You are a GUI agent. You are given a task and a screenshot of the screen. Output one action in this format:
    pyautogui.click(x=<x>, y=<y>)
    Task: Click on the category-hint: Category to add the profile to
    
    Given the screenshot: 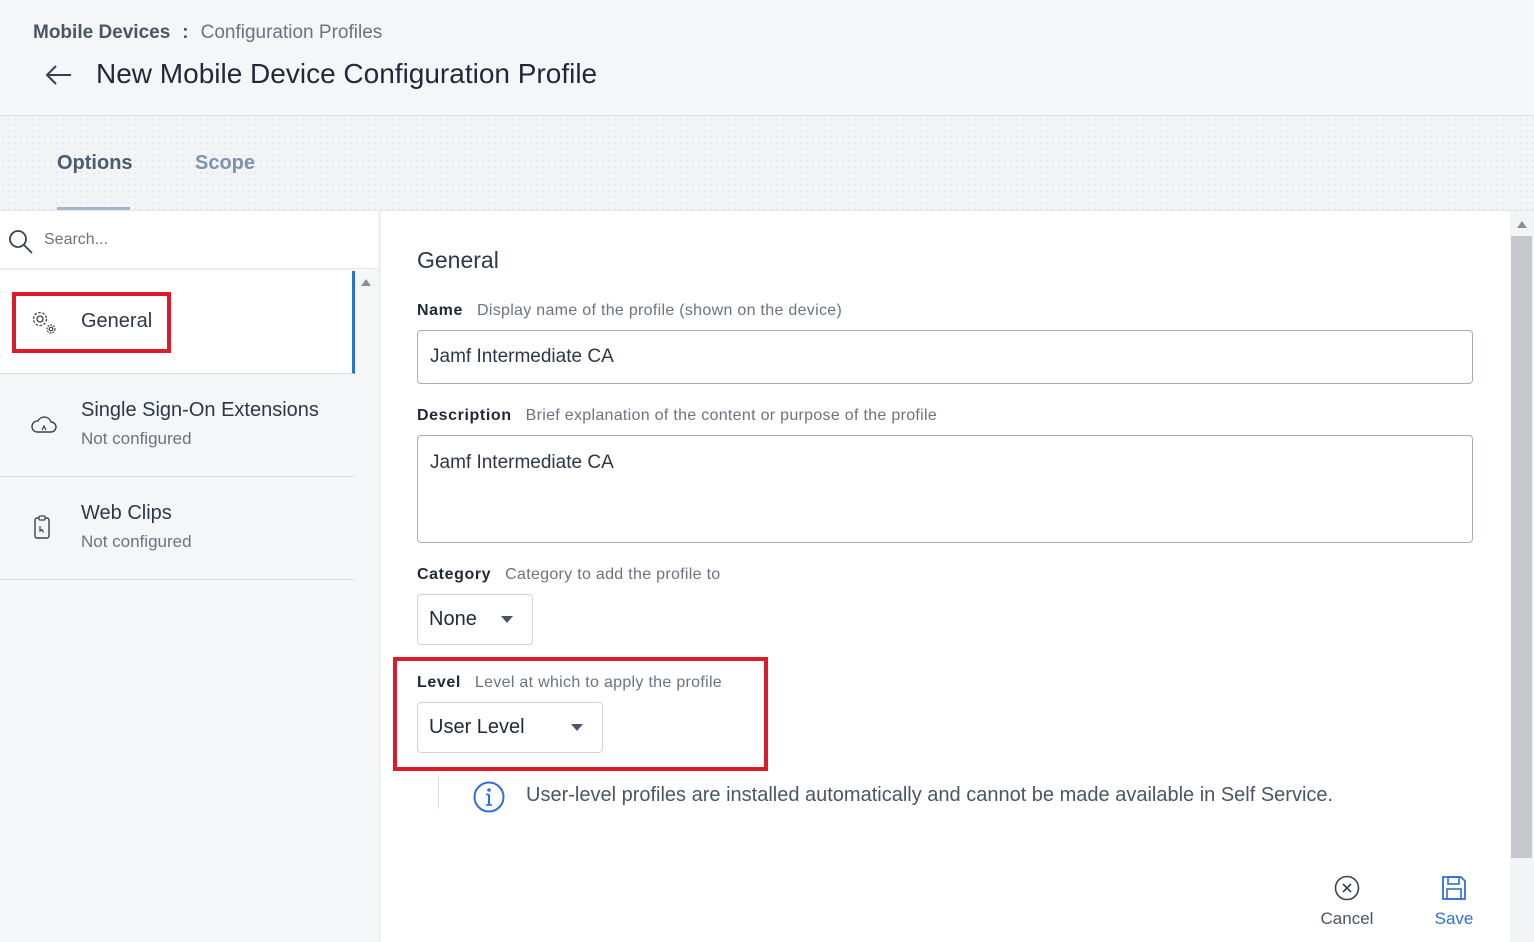 What is the action you would take?
    pyautogui.click(x=613, y=574)
    